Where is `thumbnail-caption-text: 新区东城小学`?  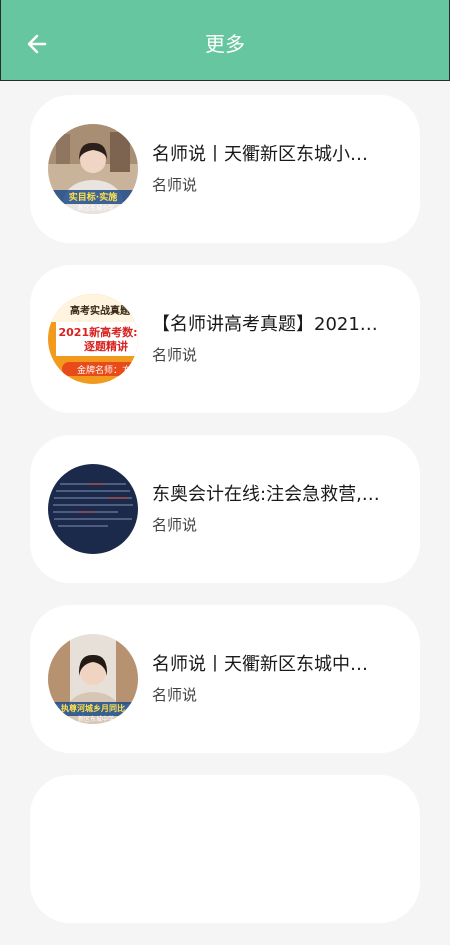
thumbnail-caption-text: 新区东城小学 is located at coordinates (96, 208).